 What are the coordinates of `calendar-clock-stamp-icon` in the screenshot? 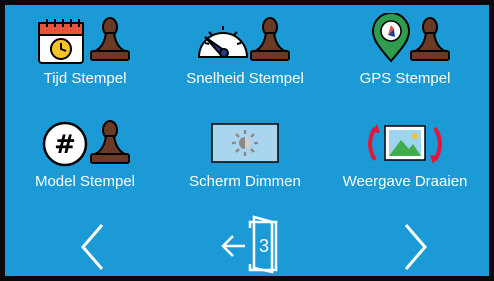 It's located at (84, 40).